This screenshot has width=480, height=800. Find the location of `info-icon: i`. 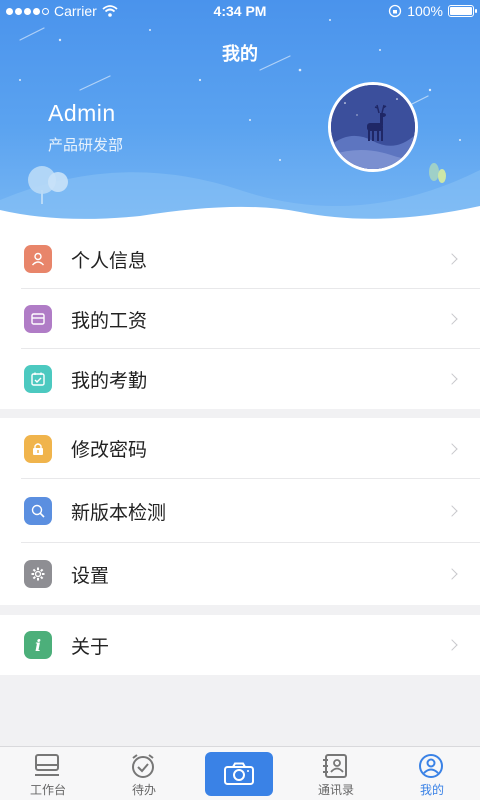

info-icon: i is located at coordinates (38, 645).